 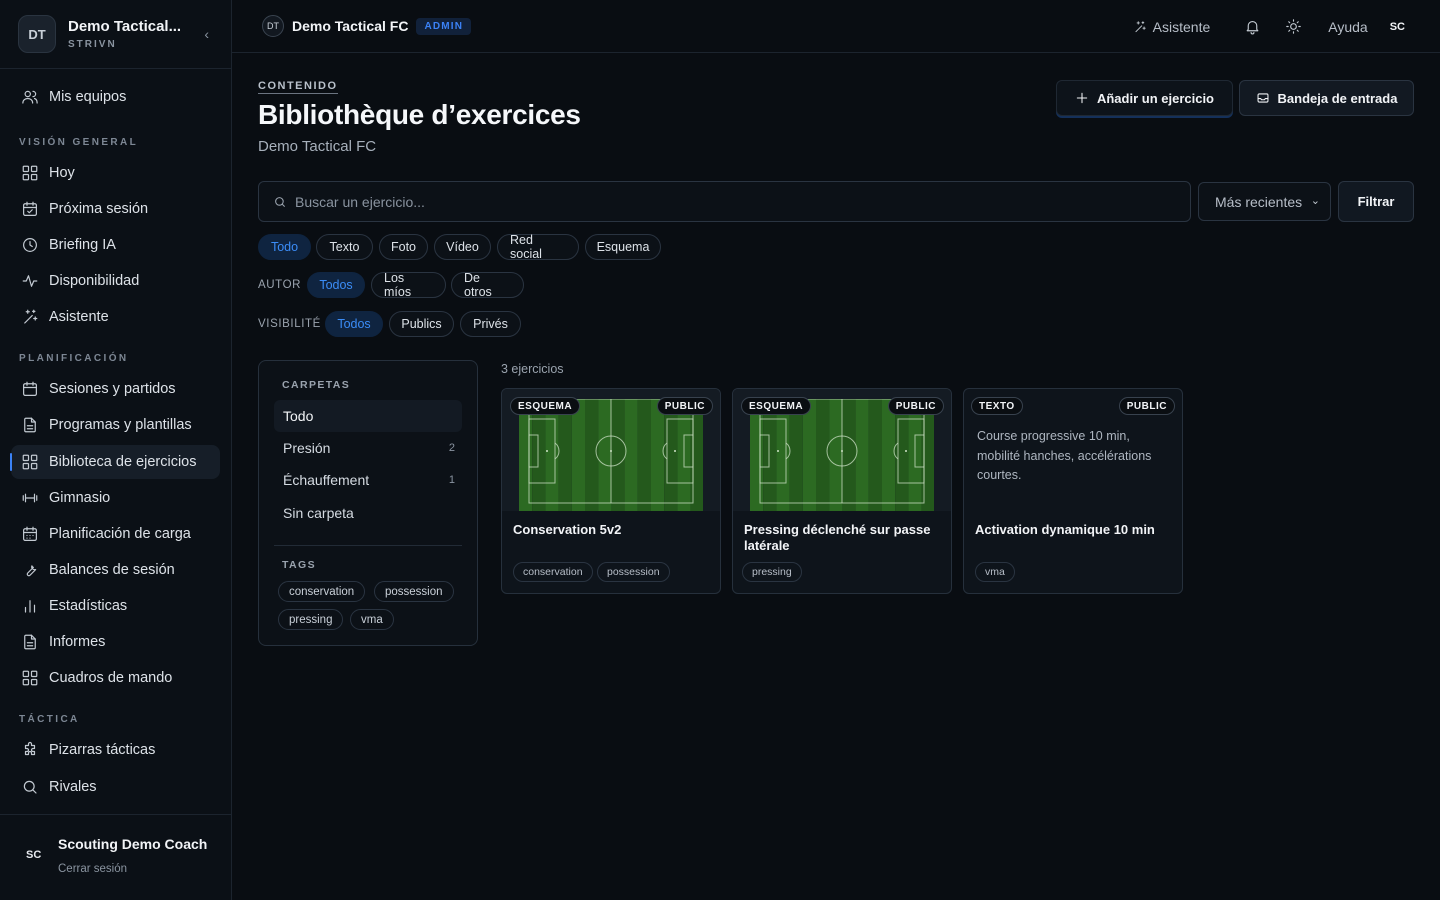 What do you see at coordinates (487, 285) in the screenshot?
I see `author-chip-others: De otros` at bounding box center [487, 285].